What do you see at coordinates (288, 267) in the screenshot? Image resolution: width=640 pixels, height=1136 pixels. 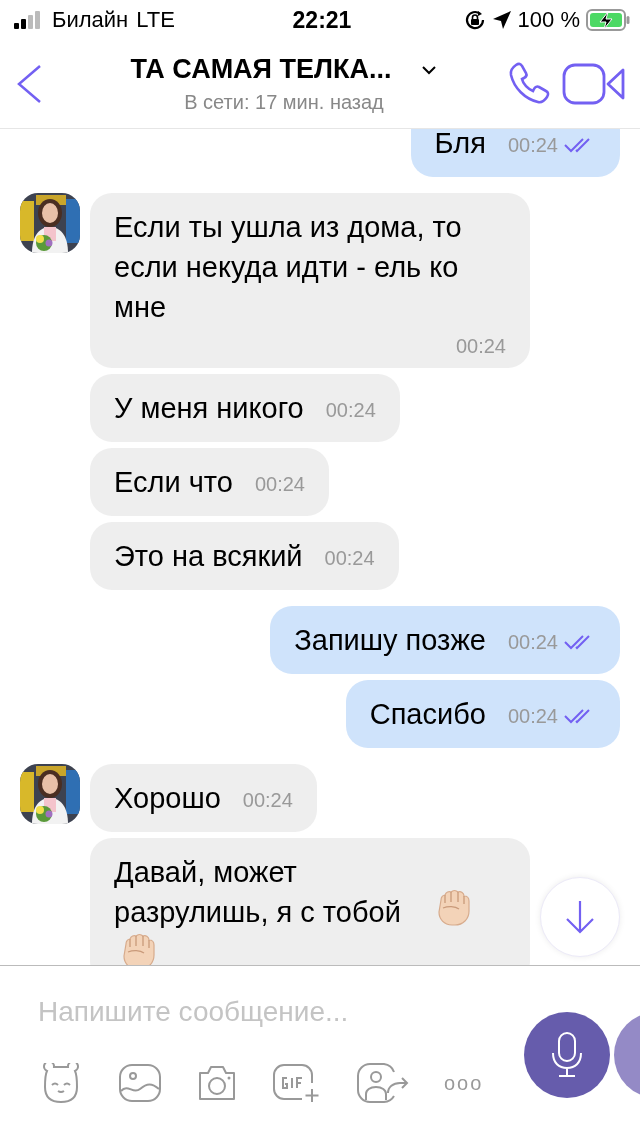 I see `message-text: Если ты ушла из дома, то если некуда идти - ель ко мне` at bounding box center [288, 267].